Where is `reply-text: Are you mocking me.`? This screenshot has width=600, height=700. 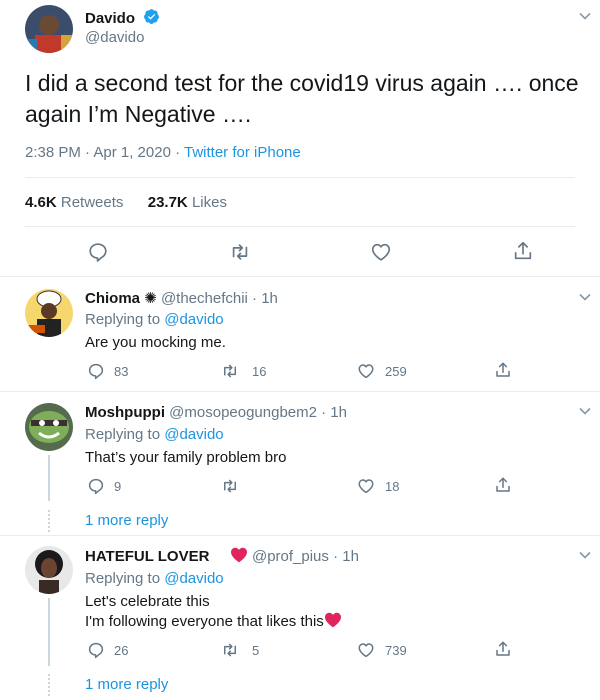
reply-text: Are you mocking me. is located at coordinates (155, 343).